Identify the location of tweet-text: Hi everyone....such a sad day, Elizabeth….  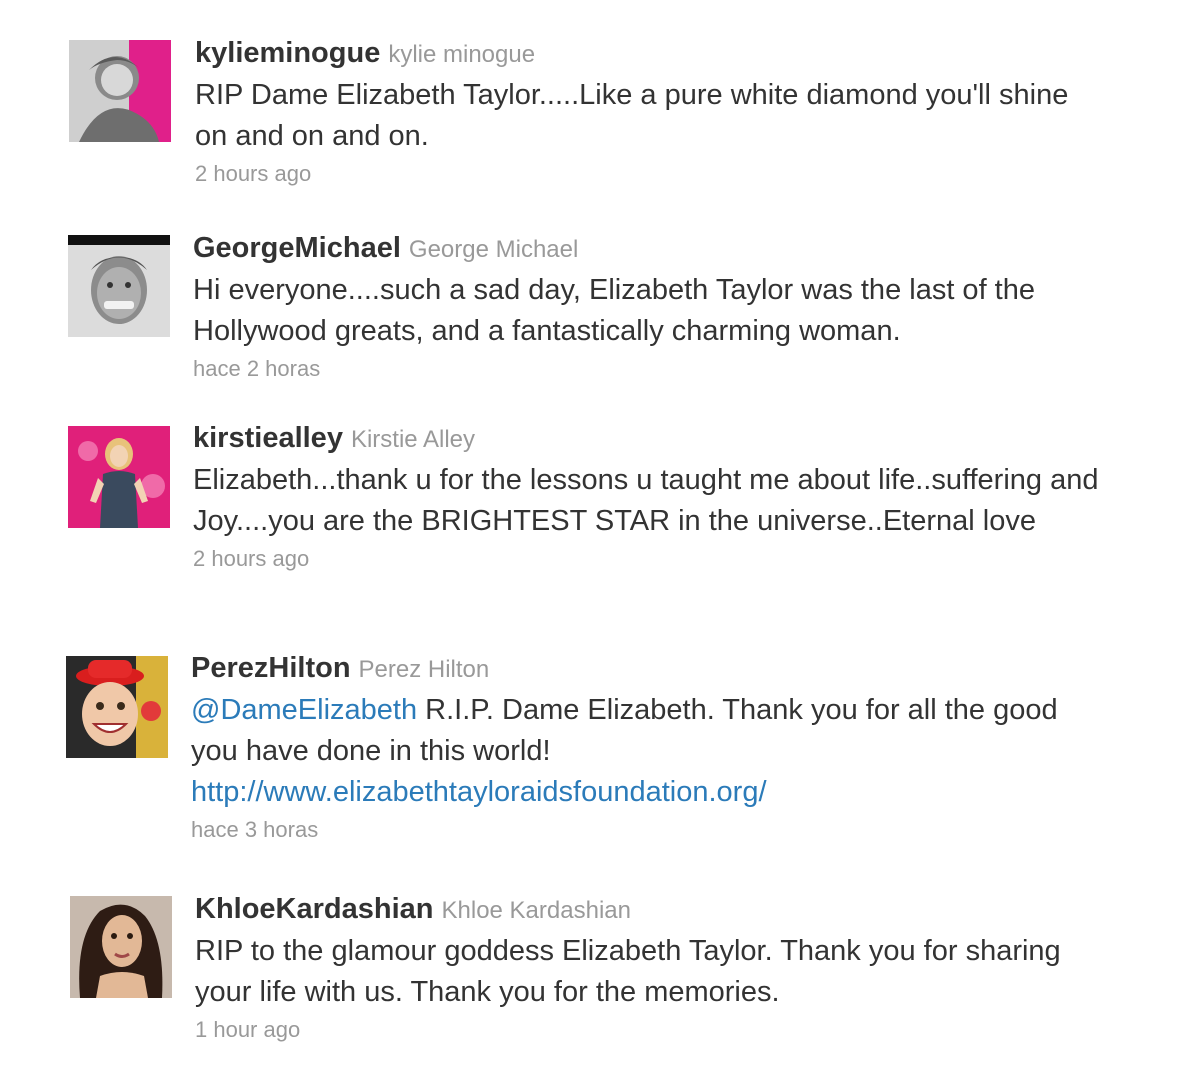
(614, 310).